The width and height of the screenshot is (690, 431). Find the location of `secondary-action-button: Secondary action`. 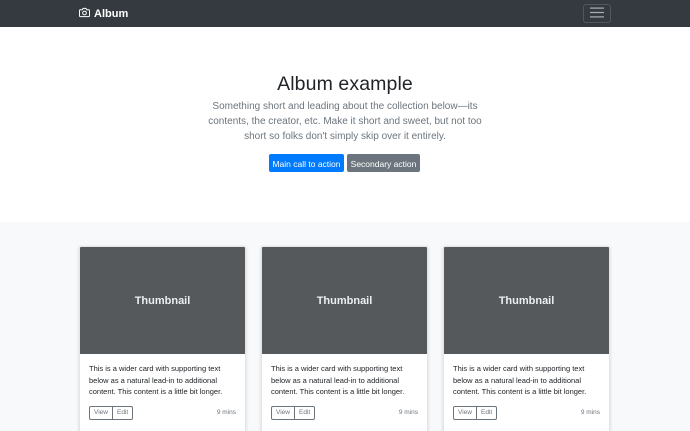

secondary-action-button: Secondary action is located at coordinates (383, 163).